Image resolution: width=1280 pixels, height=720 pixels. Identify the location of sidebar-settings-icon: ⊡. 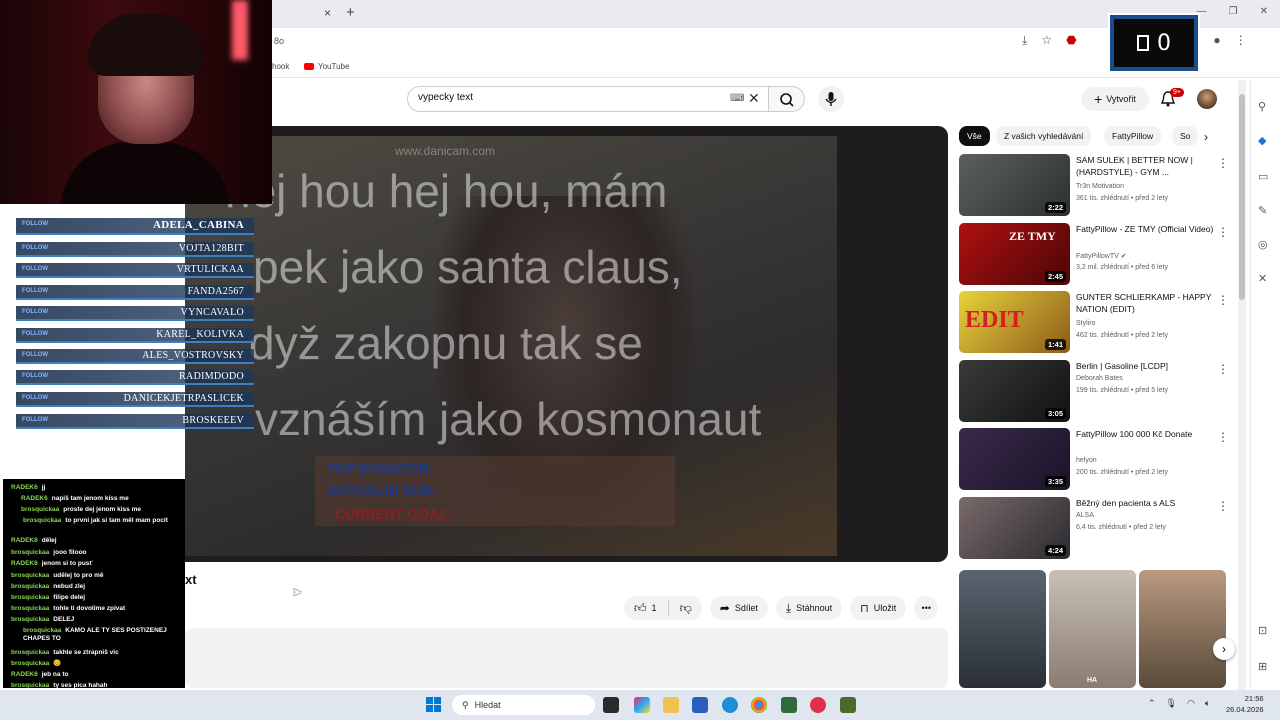
(1262, 630).